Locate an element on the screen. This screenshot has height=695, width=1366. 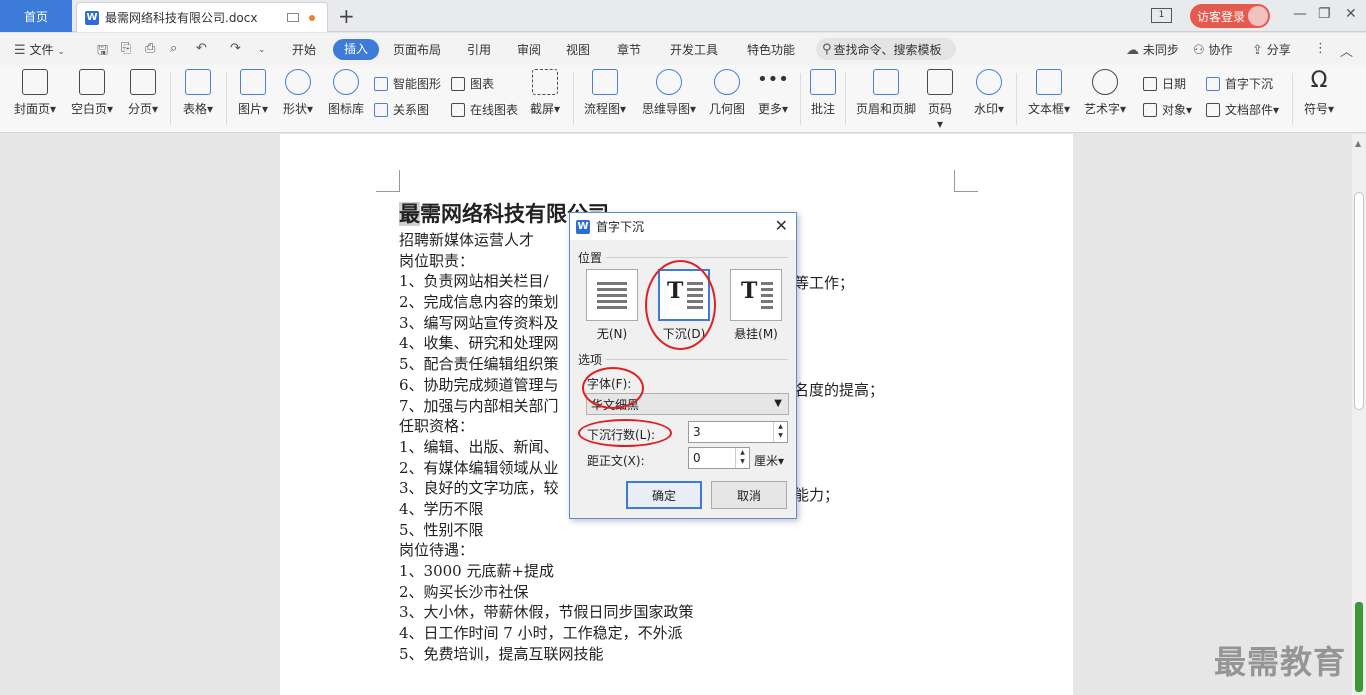
position-group-label: 位置 is located at coordinates (590, 258).